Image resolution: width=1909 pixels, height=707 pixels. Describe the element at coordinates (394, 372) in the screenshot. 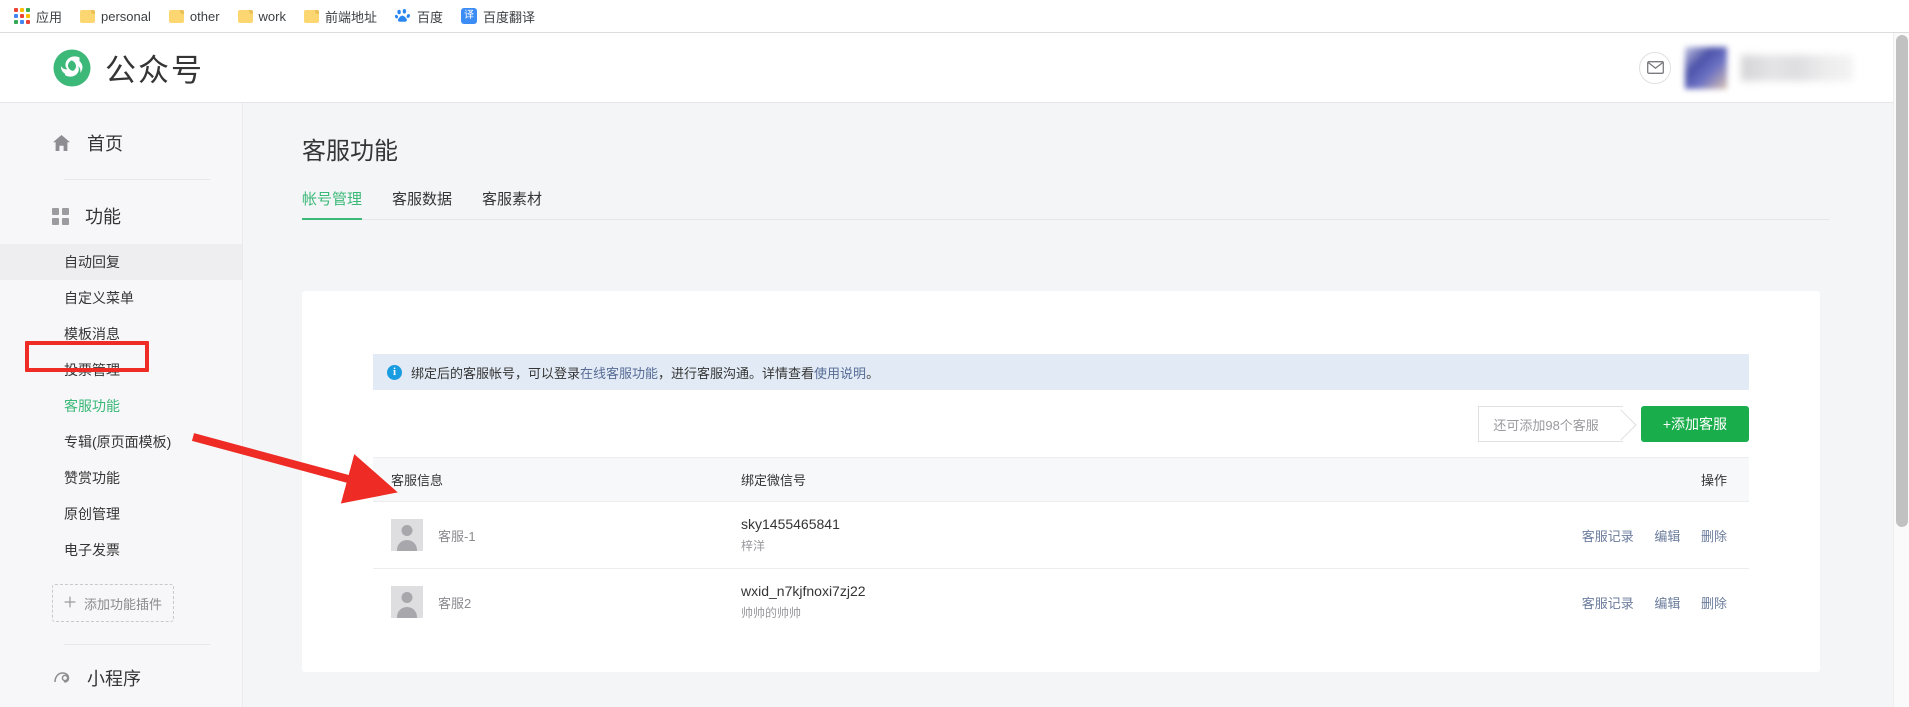

I see `info-icon: i` at that location.